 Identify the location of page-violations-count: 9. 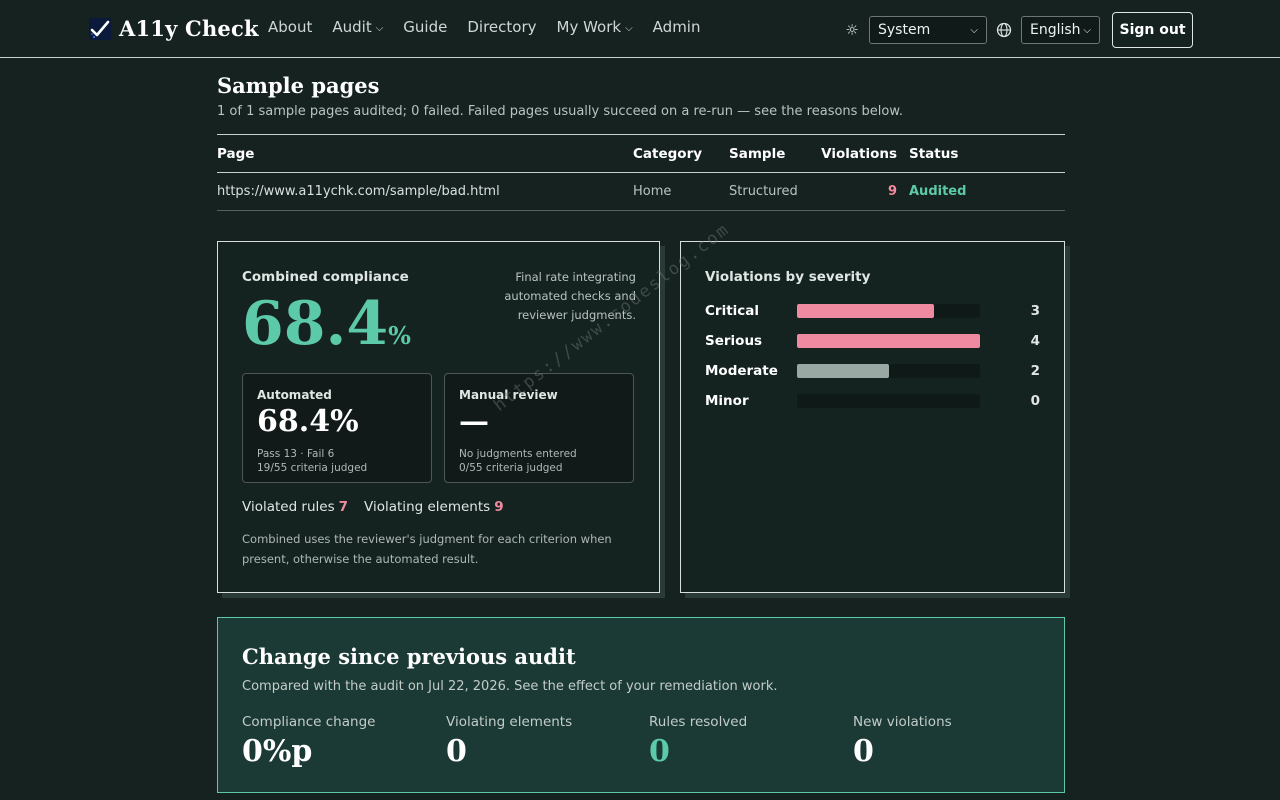
(892, 191).